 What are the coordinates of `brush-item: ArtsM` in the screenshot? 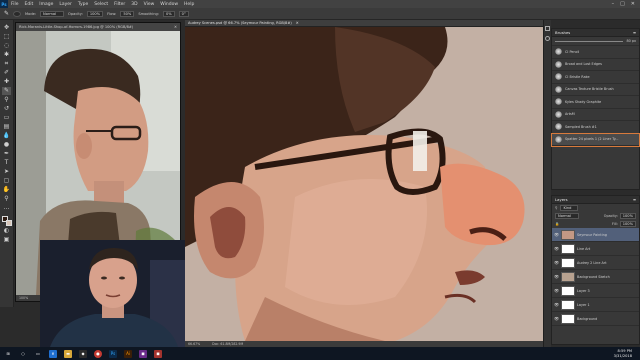 It's located at (595, 115).